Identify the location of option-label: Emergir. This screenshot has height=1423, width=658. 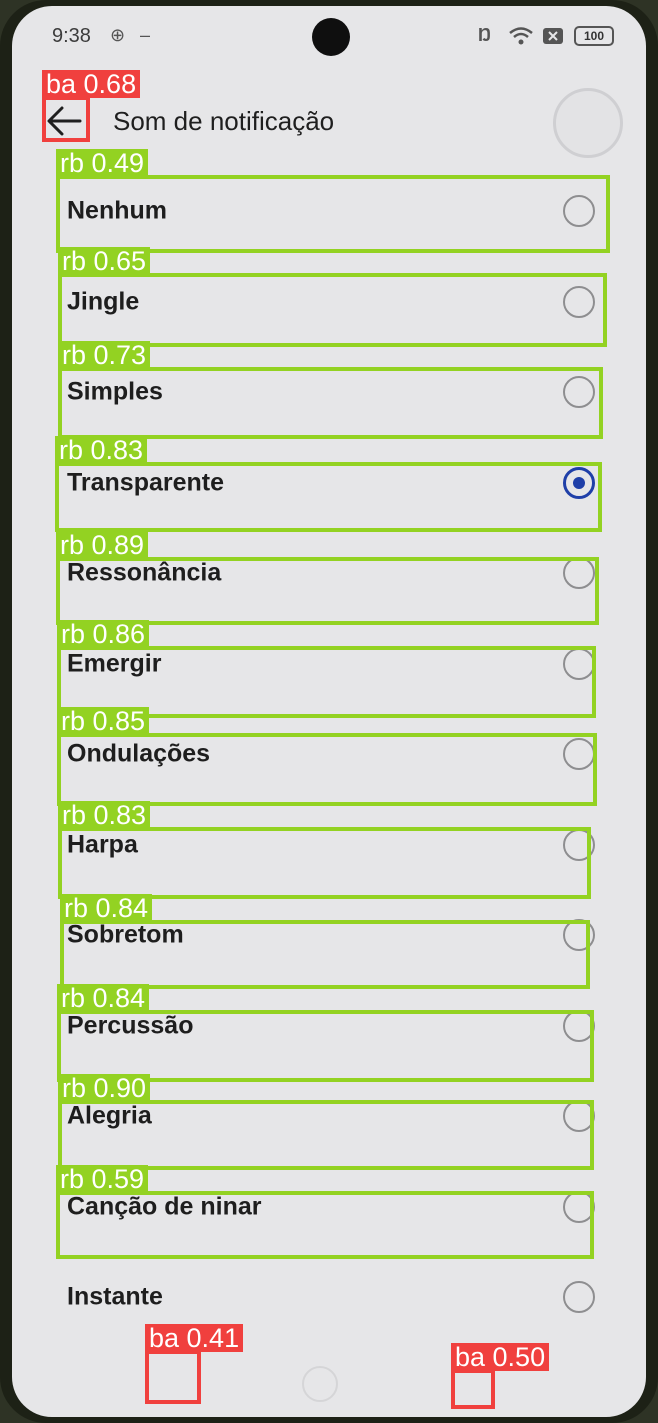
(114, 663).